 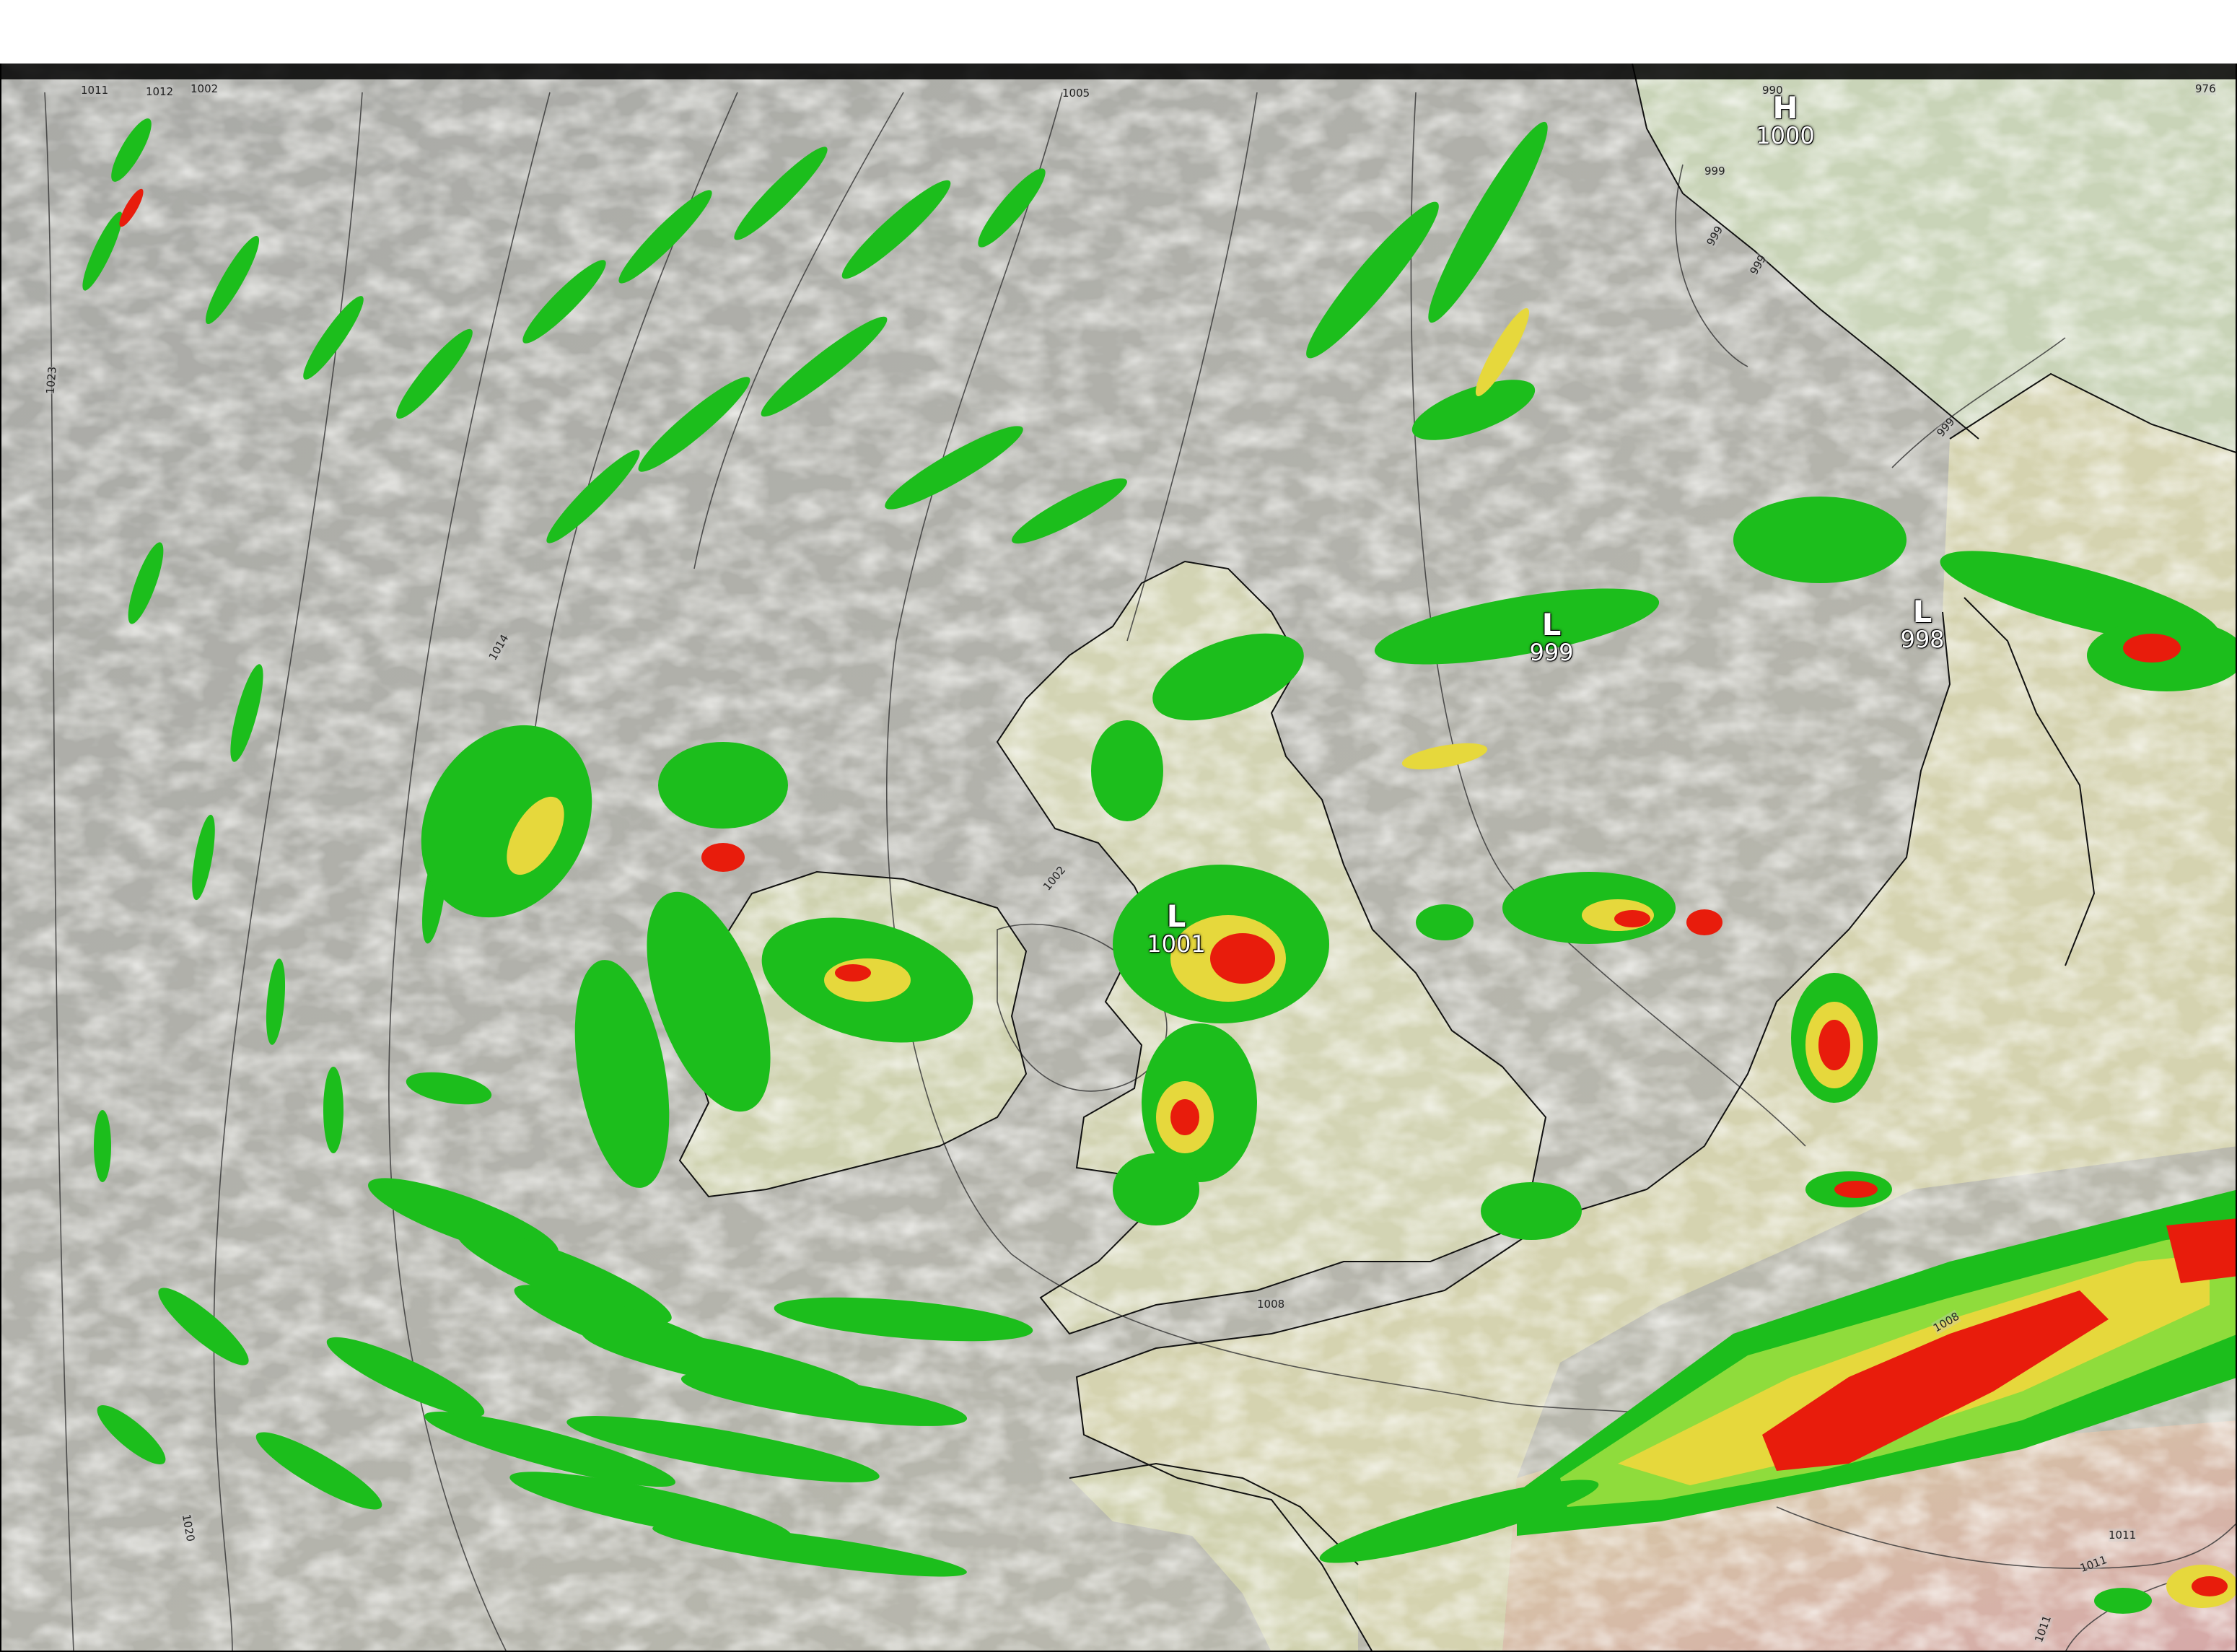 What do you see at coordinates (1785, 108) in the screenshot?
I see `pressure-symbol: H` at bounding box center [1785, 108].